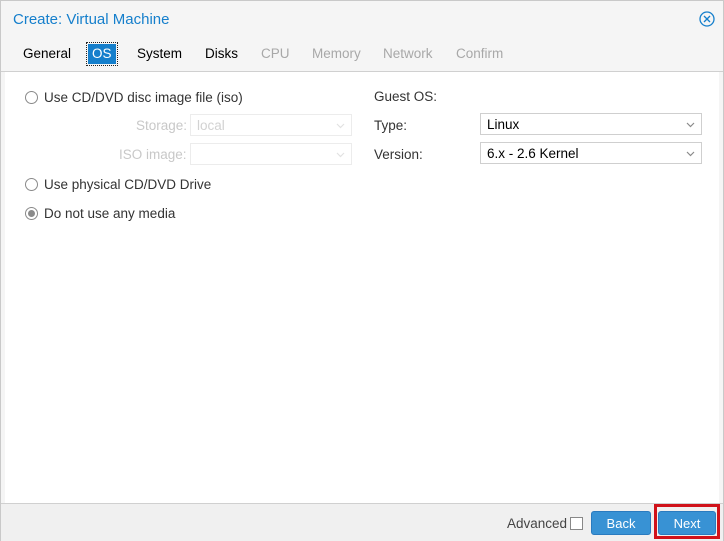  Describe the element at coordinates (271, 125) in the screenshot. I see `storage-combo: local` at that location.